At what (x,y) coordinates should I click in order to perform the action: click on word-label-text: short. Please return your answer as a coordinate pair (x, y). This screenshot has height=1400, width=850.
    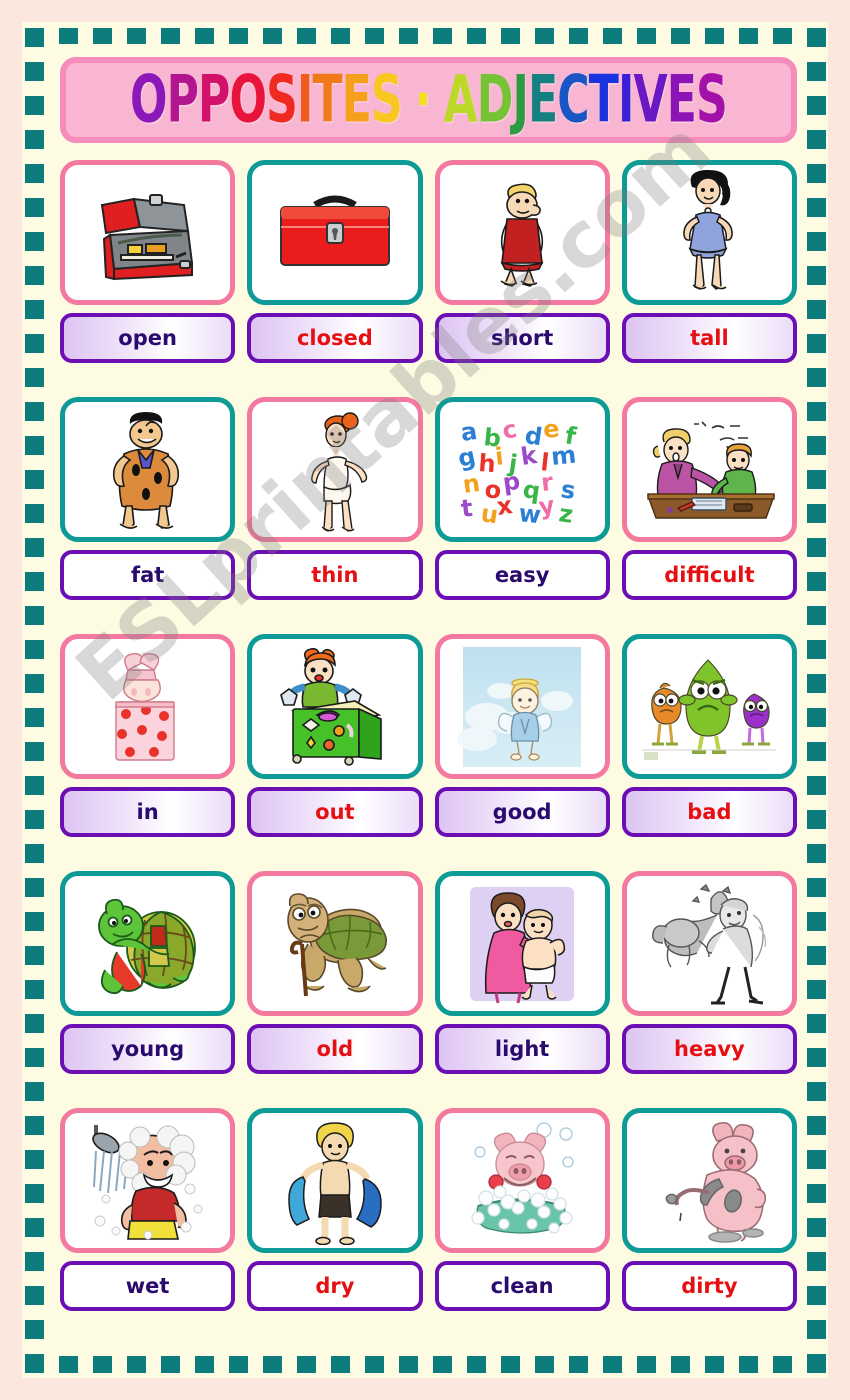
    Looking at the image, I should click on (522, 338).